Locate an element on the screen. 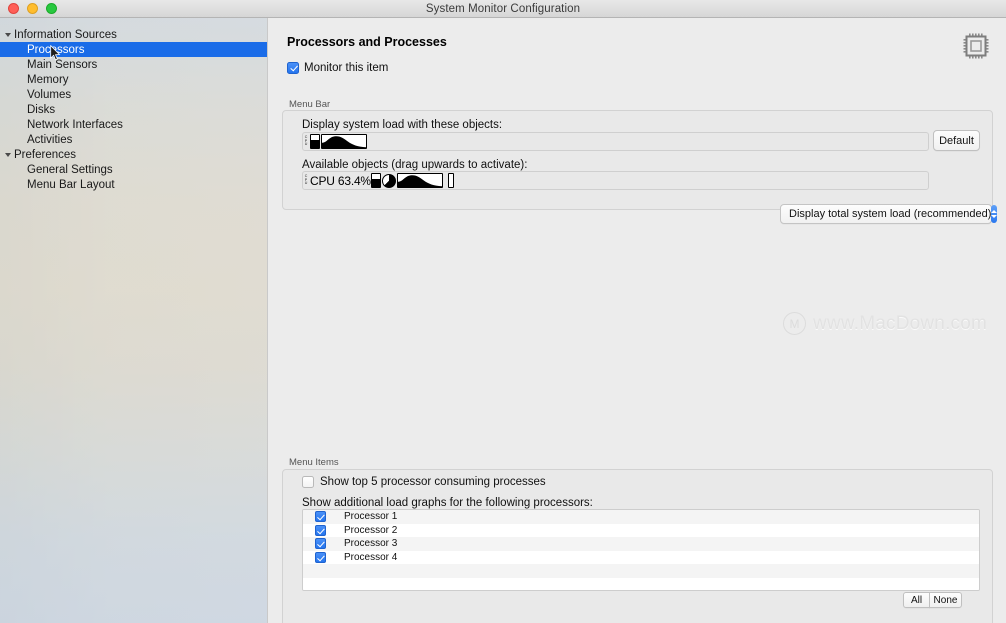 Image resolution: width=1006 pixels, height=623 pixels. zoom-button is located at coordinates (51, 8).